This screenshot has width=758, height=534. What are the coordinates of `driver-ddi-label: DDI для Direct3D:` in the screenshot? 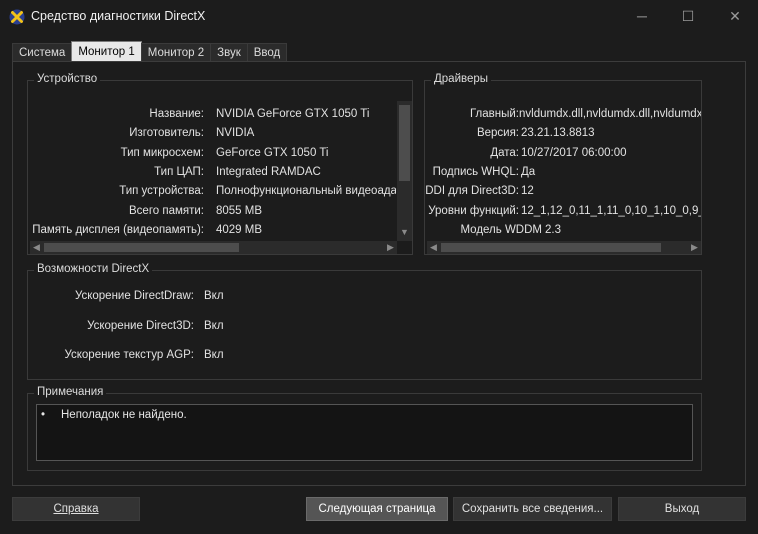 It's located at (472, 191).